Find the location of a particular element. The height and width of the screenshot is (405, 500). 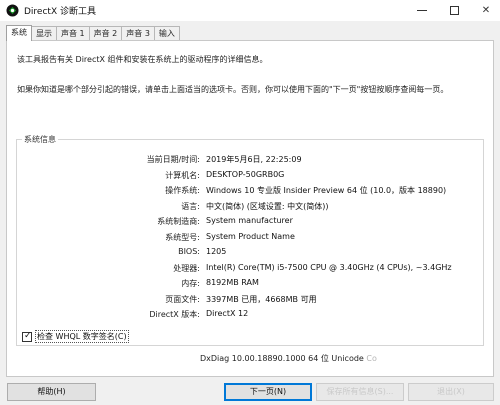

maximize-icon is located at coordinates (454, 10).